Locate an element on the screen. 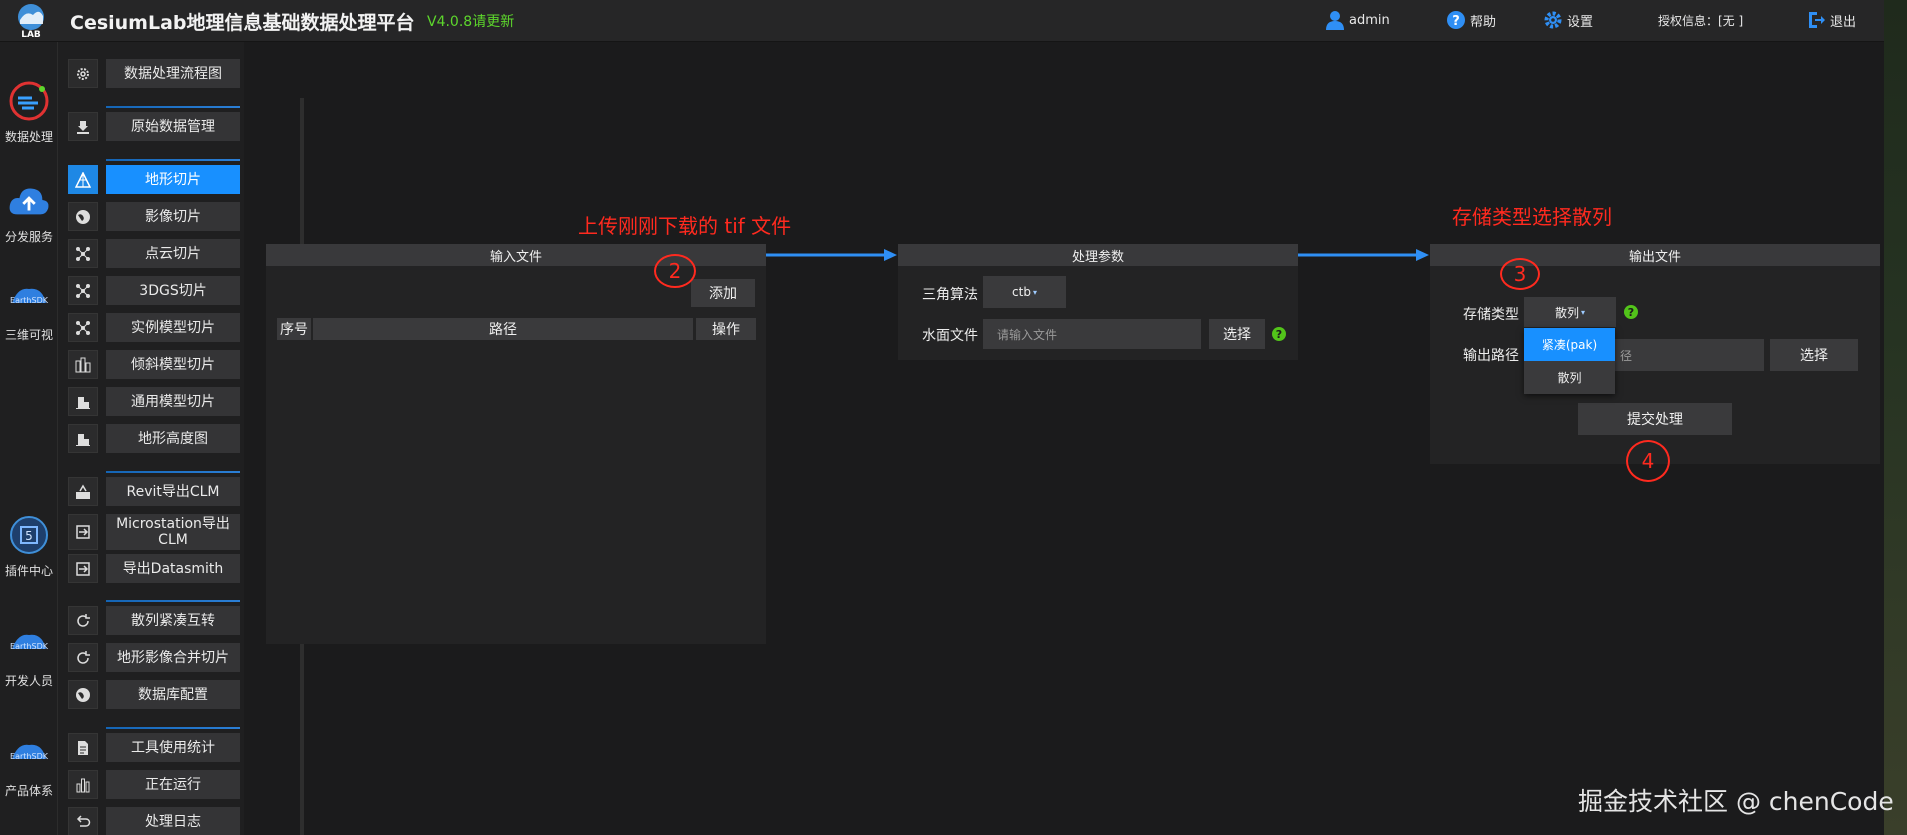 This screenshot has width=1907, height=835. rail-item-data-processing: 数据处理 is located at coordinates (29, 112).